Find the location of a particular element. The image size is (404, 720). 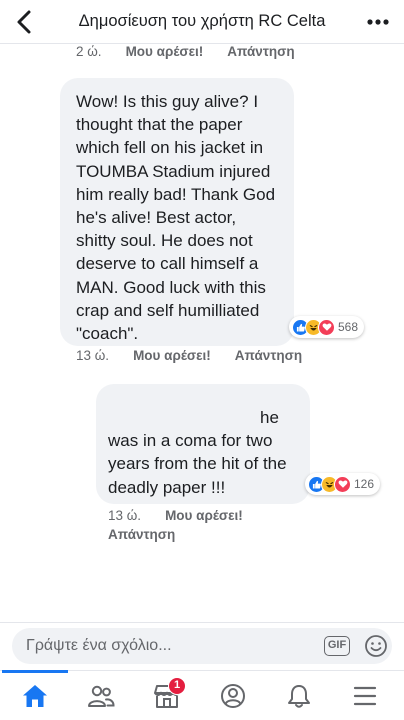

comment-text-line: years from the hit of the is located at coordinates (197, 464).